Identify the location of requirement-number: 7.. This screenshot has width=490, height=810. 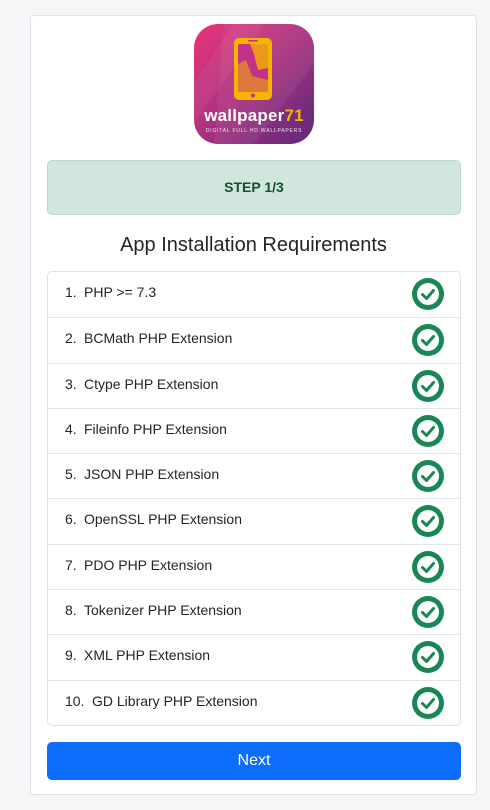
(71, 564).